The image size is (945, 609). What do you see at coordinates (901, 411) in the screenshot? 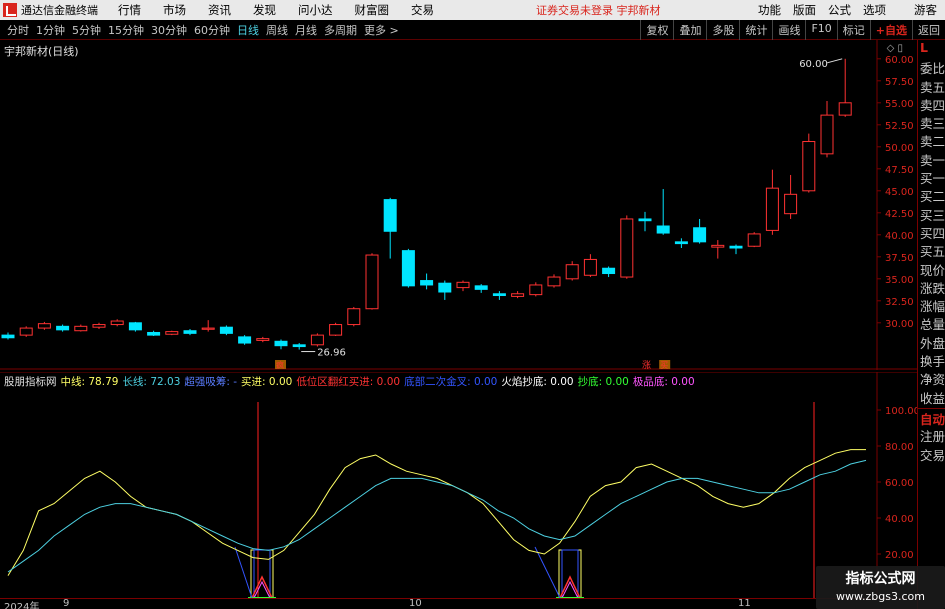
I see `indicator-tick-label: 100.00` at bounding box center [901, 411].